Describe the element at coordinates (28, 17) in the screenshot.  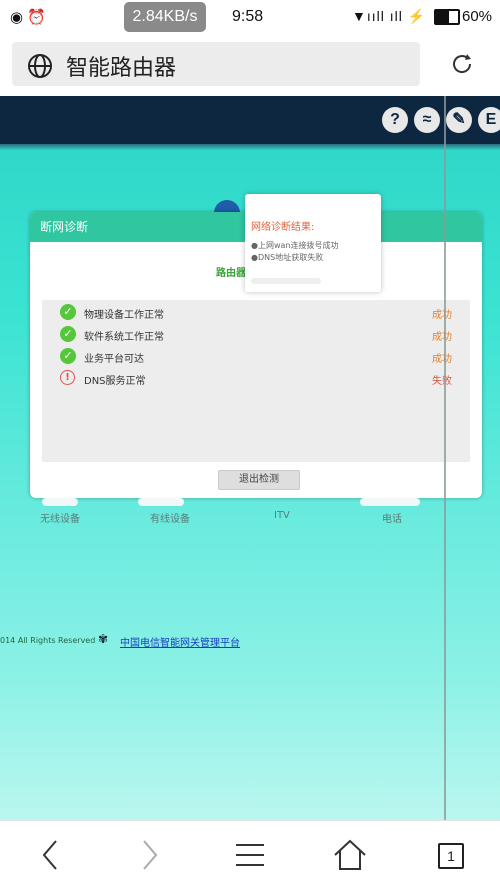
I see `status-left-icons: ◉ ⏰` at that location.